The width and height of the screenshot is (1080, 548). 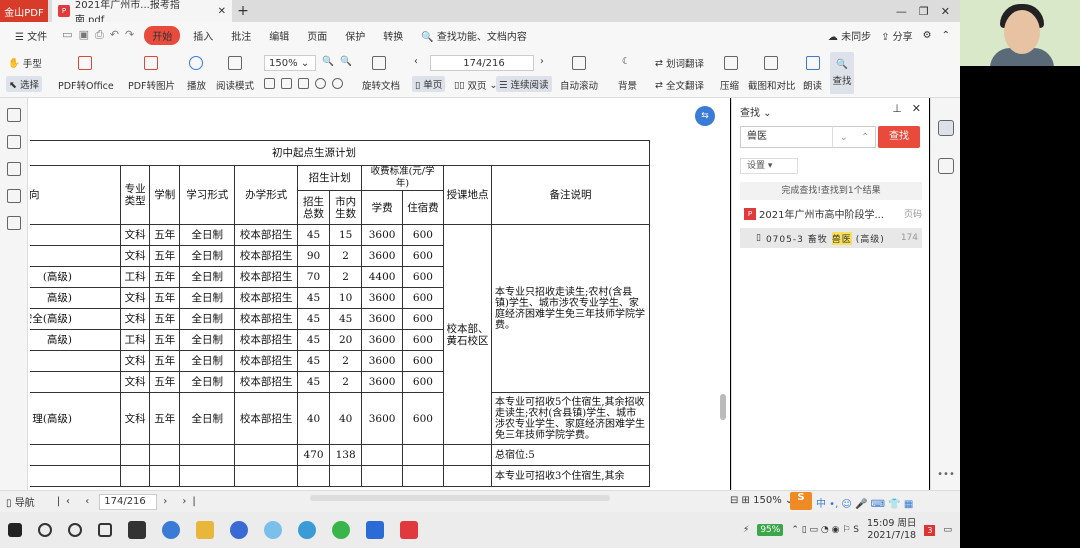 What do you see at coordinates (901, 11) in the screenshot?
I see `minimize-icon: —` at bounding box center [901, 11].